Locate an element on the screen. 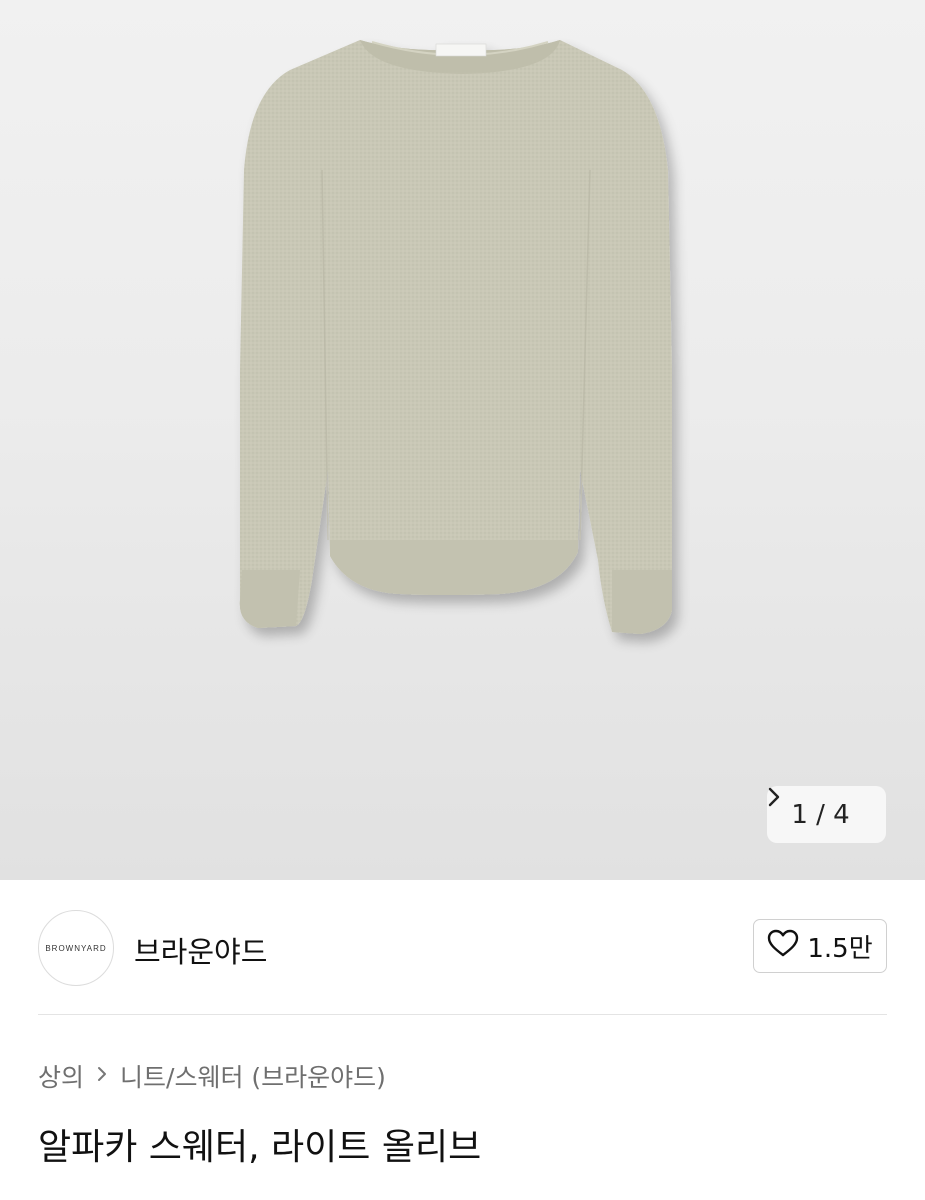 The height and width of the screenshot is (1200, 925). like-button: 1.5만 is located at coordinates (820, 946).